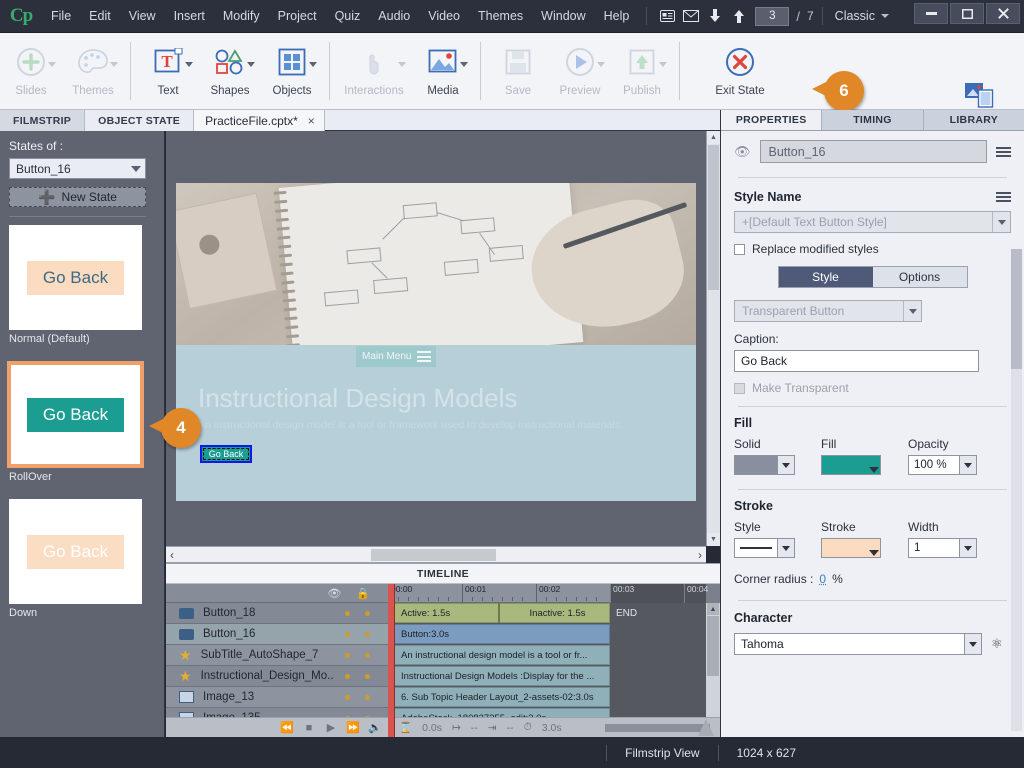  What do you see at coordinates (444, 16) in the screenshot?
I see `menu-video: Video` at bounding box center [444, 16].